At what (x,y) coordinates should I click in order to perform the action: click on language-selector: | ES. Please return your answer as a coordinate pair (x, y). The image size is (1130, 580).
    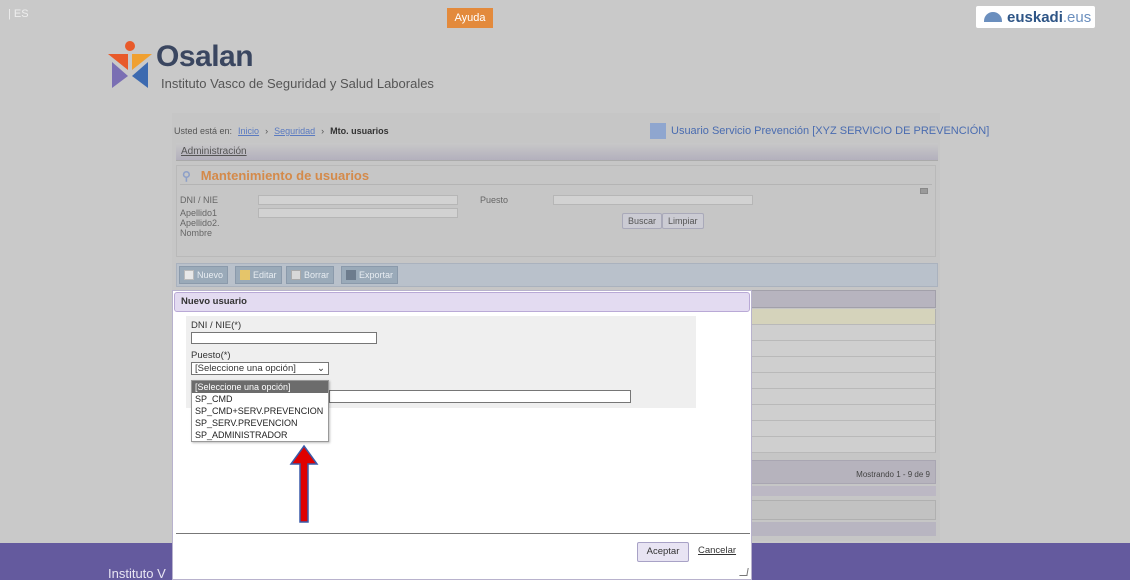
    Looking at the image, I should click on (18, 14).